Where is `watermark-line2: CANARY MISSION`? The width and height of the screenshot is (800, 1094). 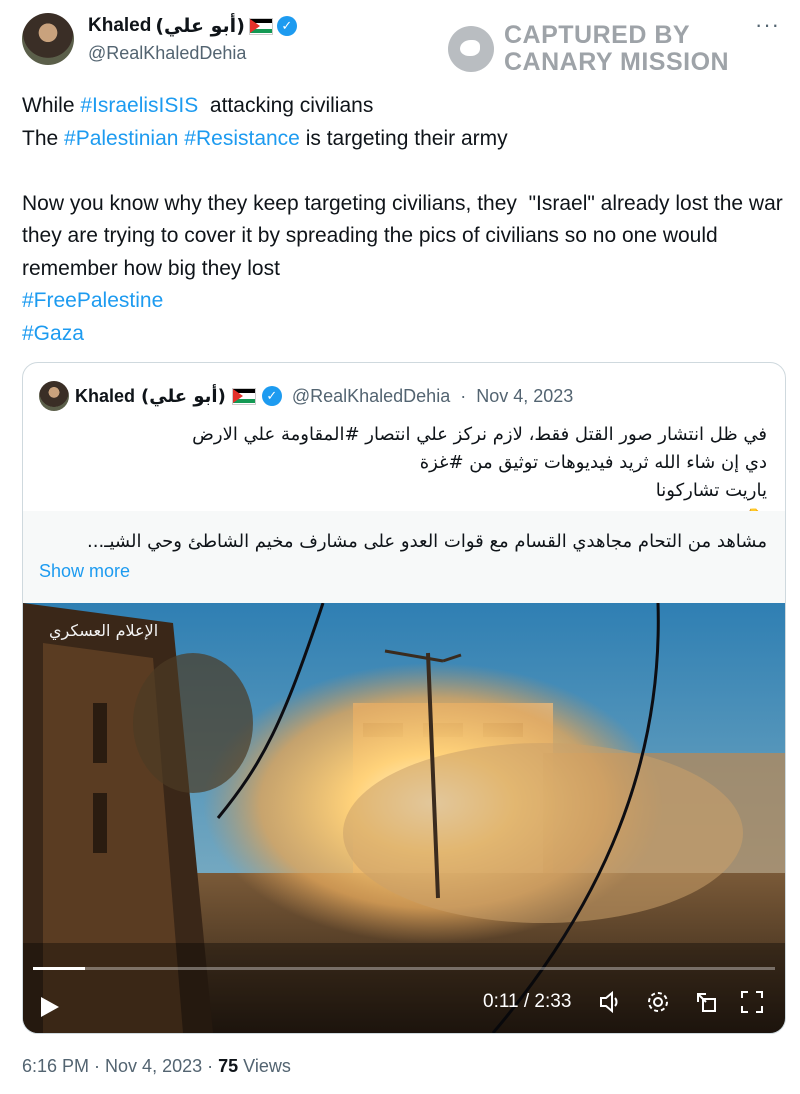 watermark-line2: CANARY MISSION is located at coordinates (617, 62).